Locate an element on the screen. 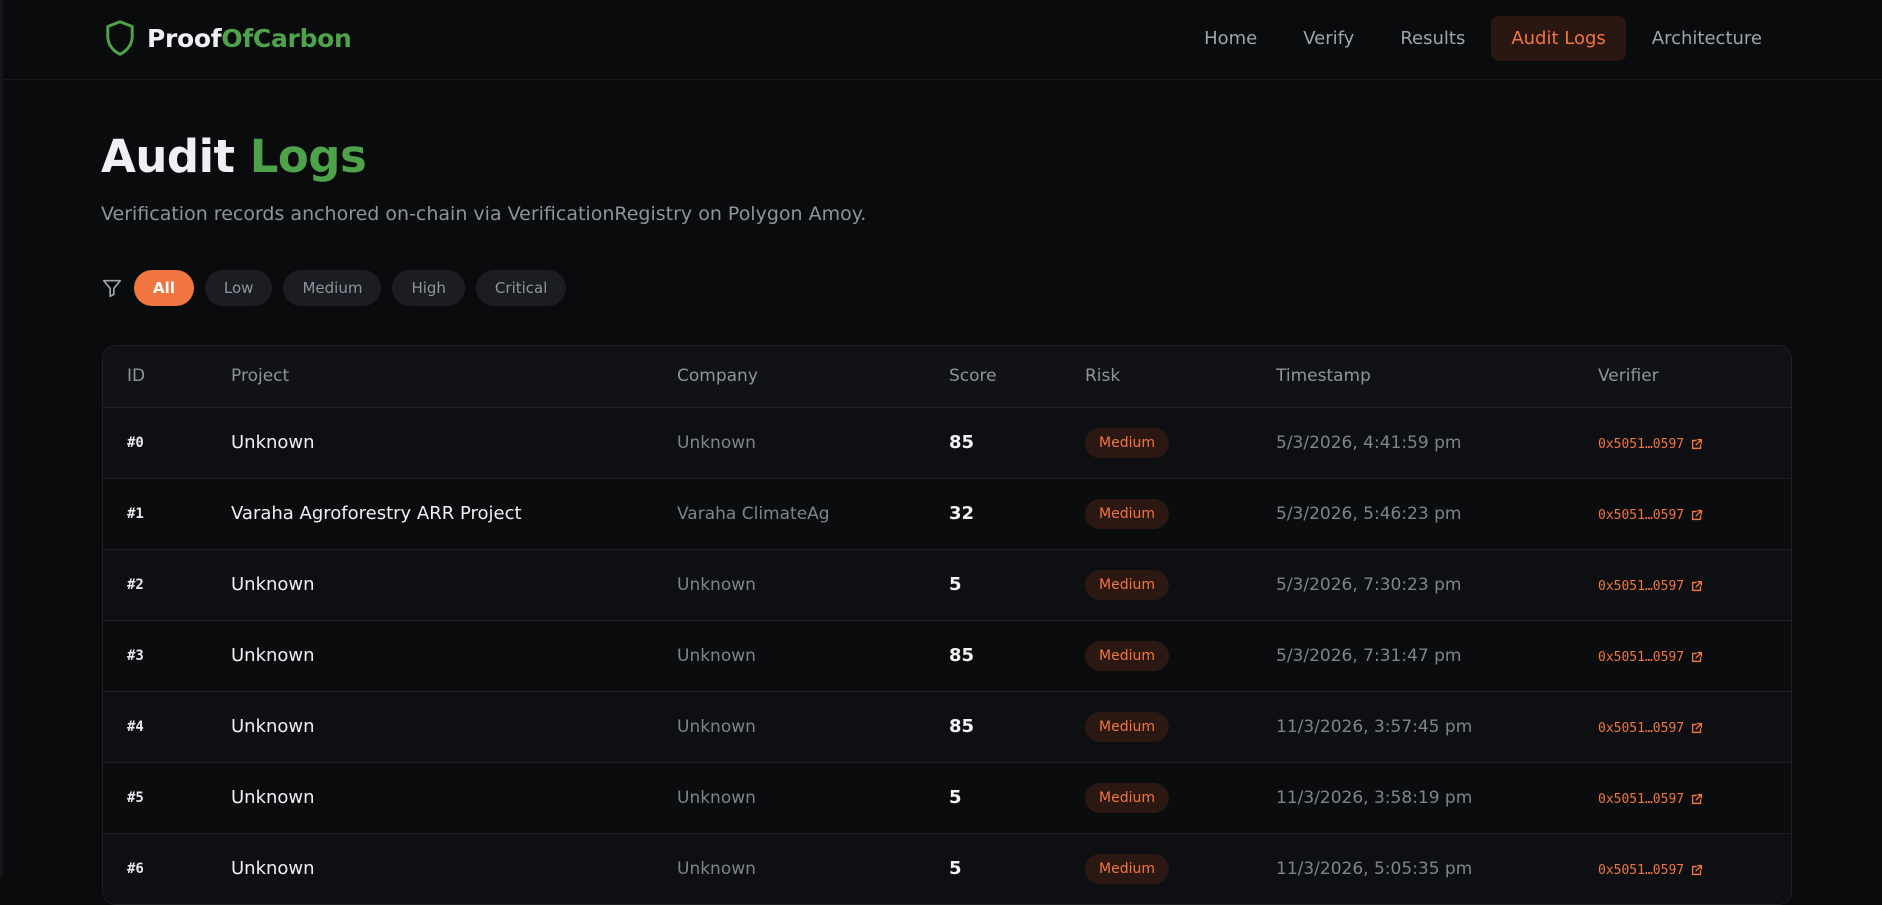 Image resolution: width=1882 pixels, height=905 pixels. filter-chip-all: All is located at coordinates (164, 288).